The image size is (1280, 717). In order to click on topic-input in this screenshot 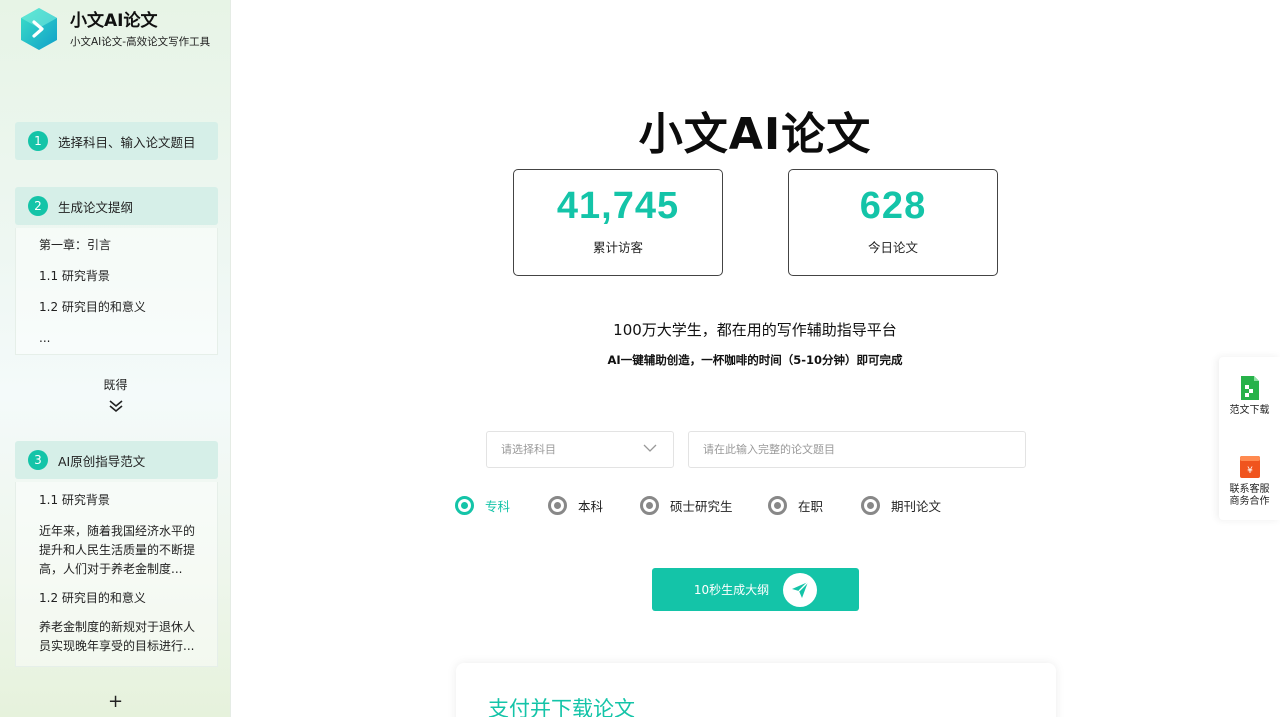, I will do `click(857, 449)`.